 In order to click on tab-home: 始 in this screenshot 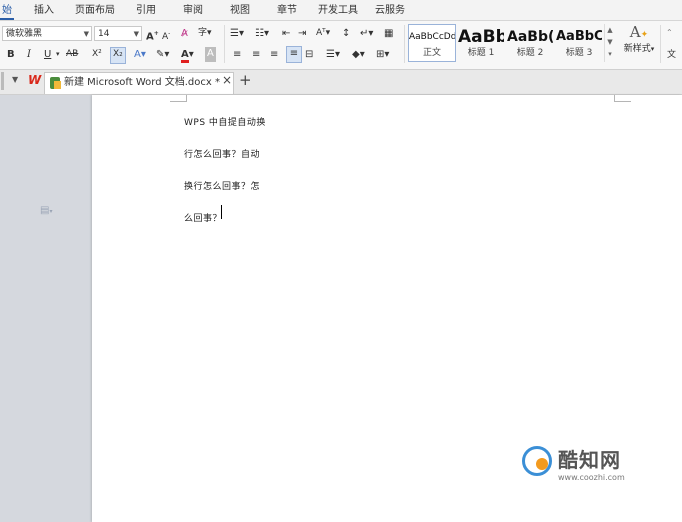, I will do `click(7, 10)`.